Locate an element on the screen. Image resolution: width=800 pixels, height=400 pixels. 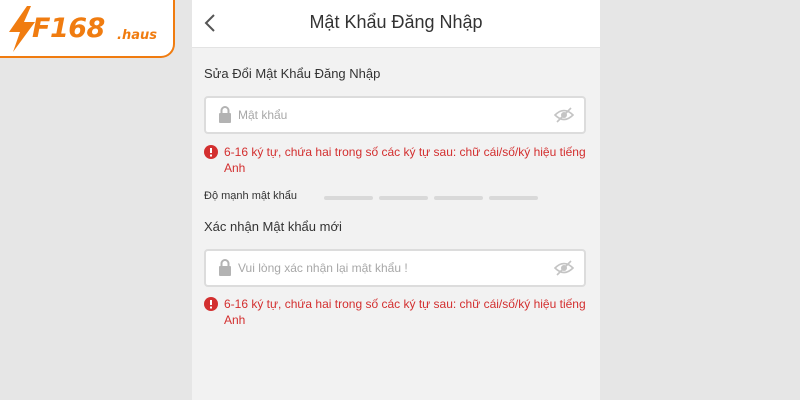
change-password-label: Sửa Đổi Mật Khẩu Đăng Nhập is located at coordinates (292, 73).